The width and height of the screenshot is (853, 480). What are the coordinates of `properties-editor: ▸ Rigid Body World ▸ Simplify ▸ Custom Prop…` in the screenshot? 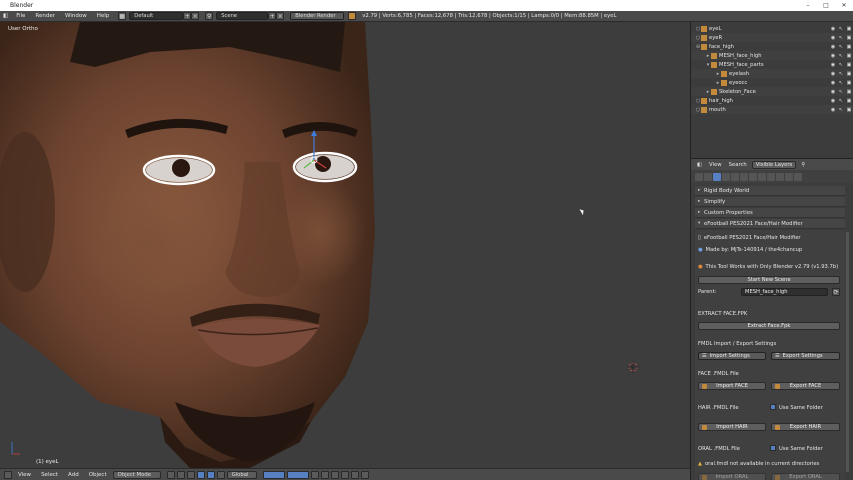 It's located at (771, 331).